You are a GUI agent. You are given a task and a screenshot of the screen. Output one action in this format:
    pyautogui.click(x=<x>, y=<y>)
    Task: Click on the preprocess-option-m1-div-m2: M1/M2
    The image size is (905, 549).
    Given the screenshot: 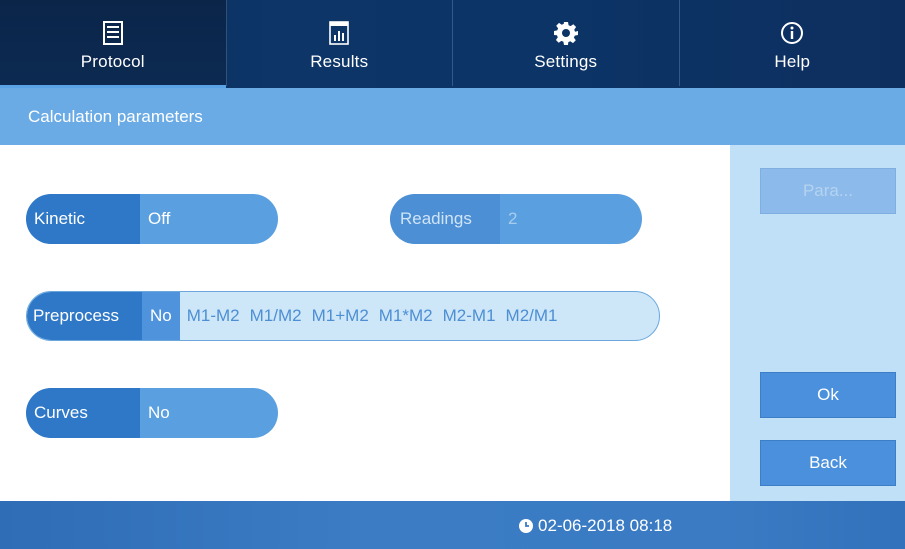 What is the action you would take?
    pyautogui.click(x=276, y=316)
    